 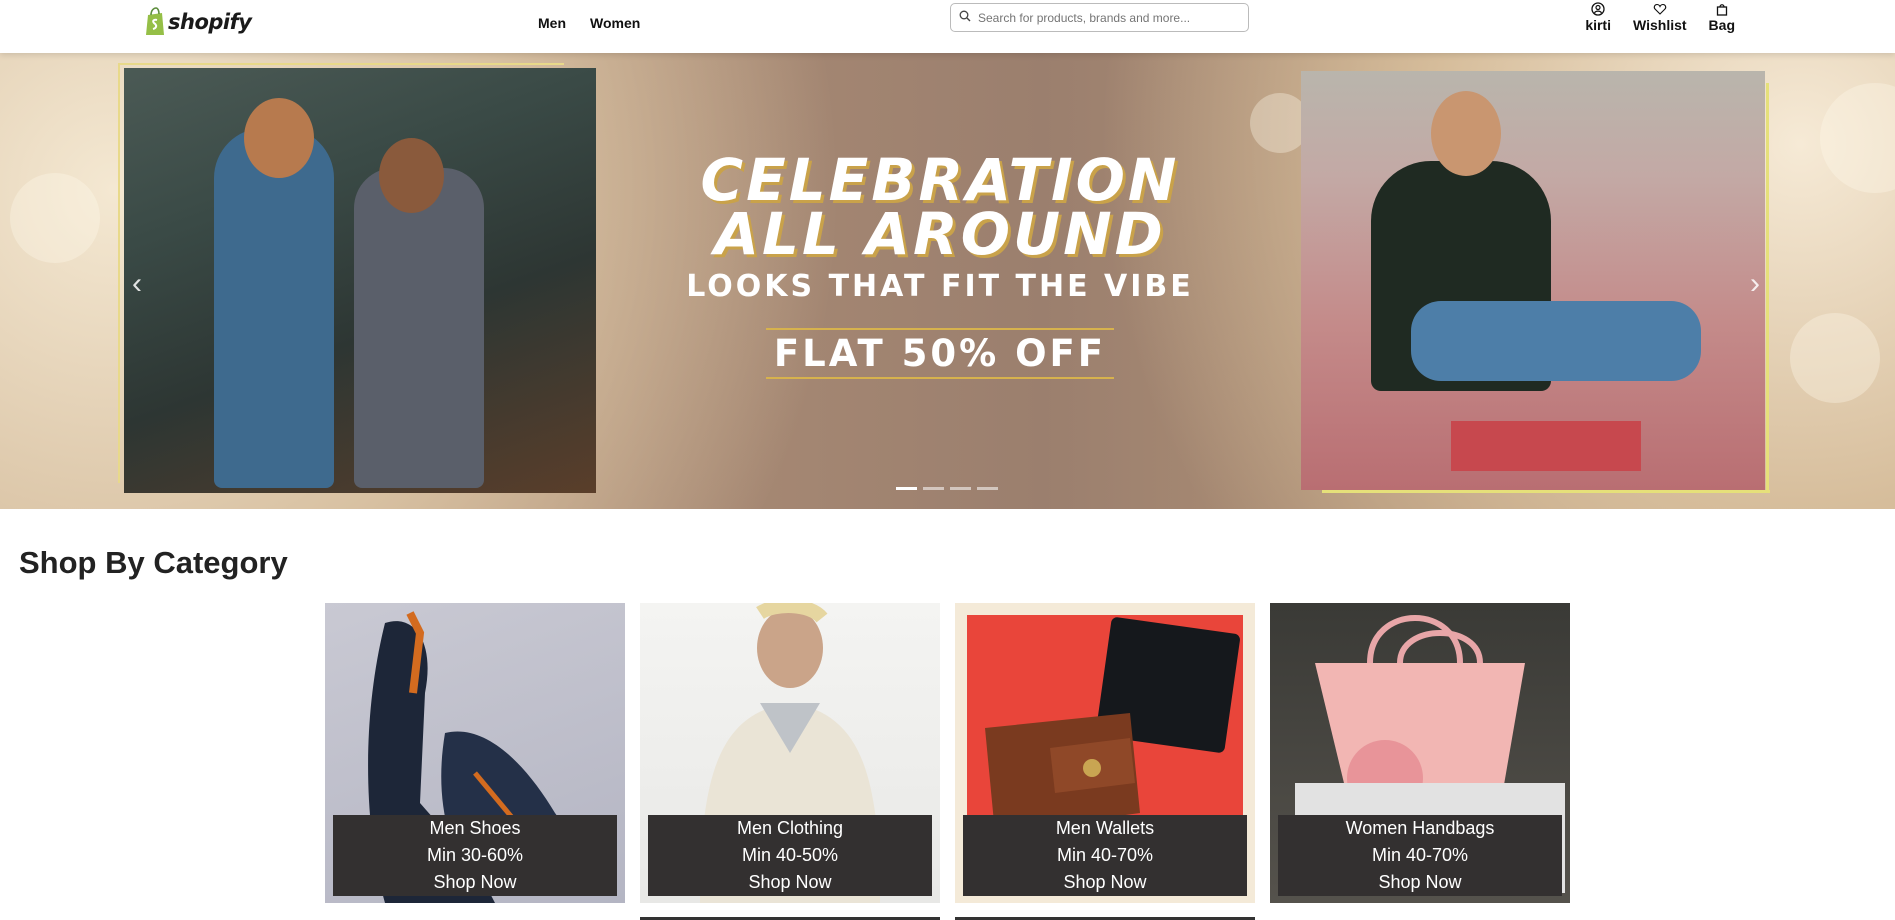 I want to click on hero-tagline: LOOKS THAT FIT THE VIBE, so click(x=940, y=286).